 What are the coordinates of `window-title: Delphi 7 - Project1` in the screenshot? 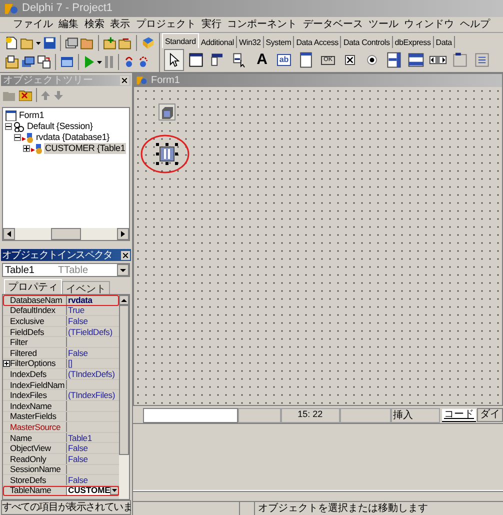 It's located at (67, 8).